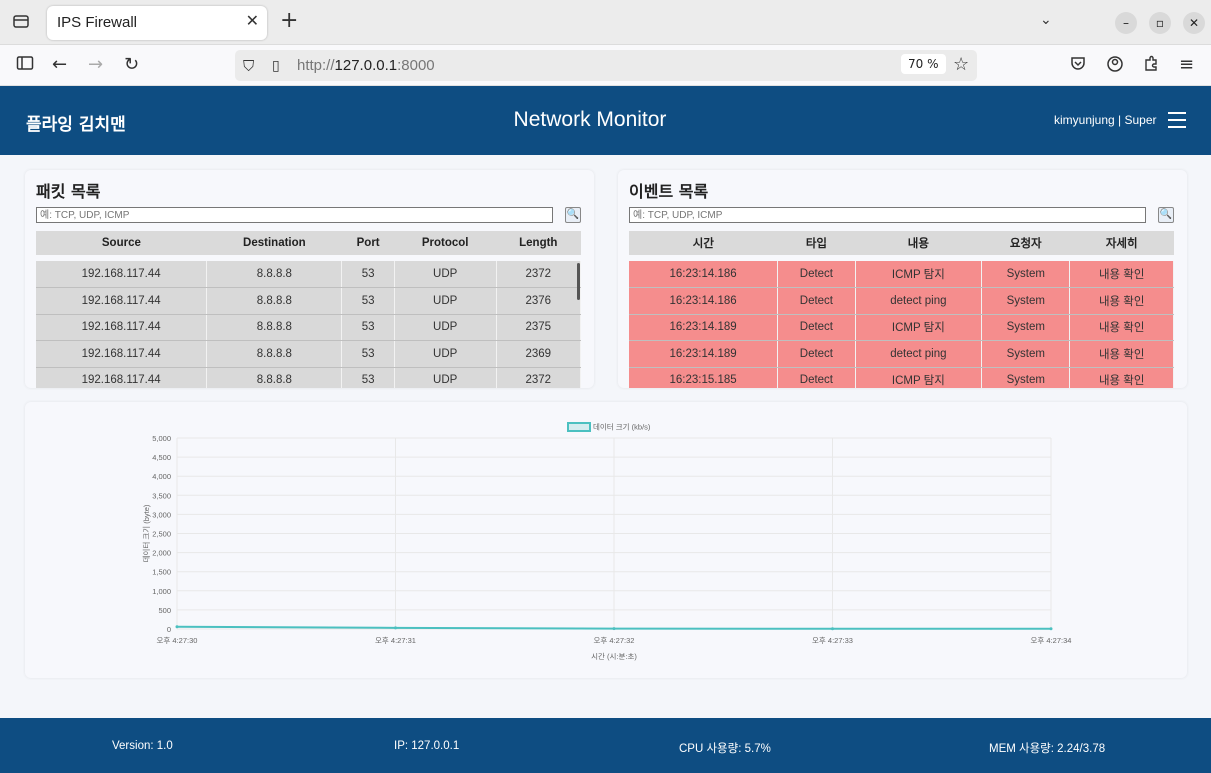 This screenshot has height=773, width=1211. I want to click on forward-icon: →, so click(95, 65).